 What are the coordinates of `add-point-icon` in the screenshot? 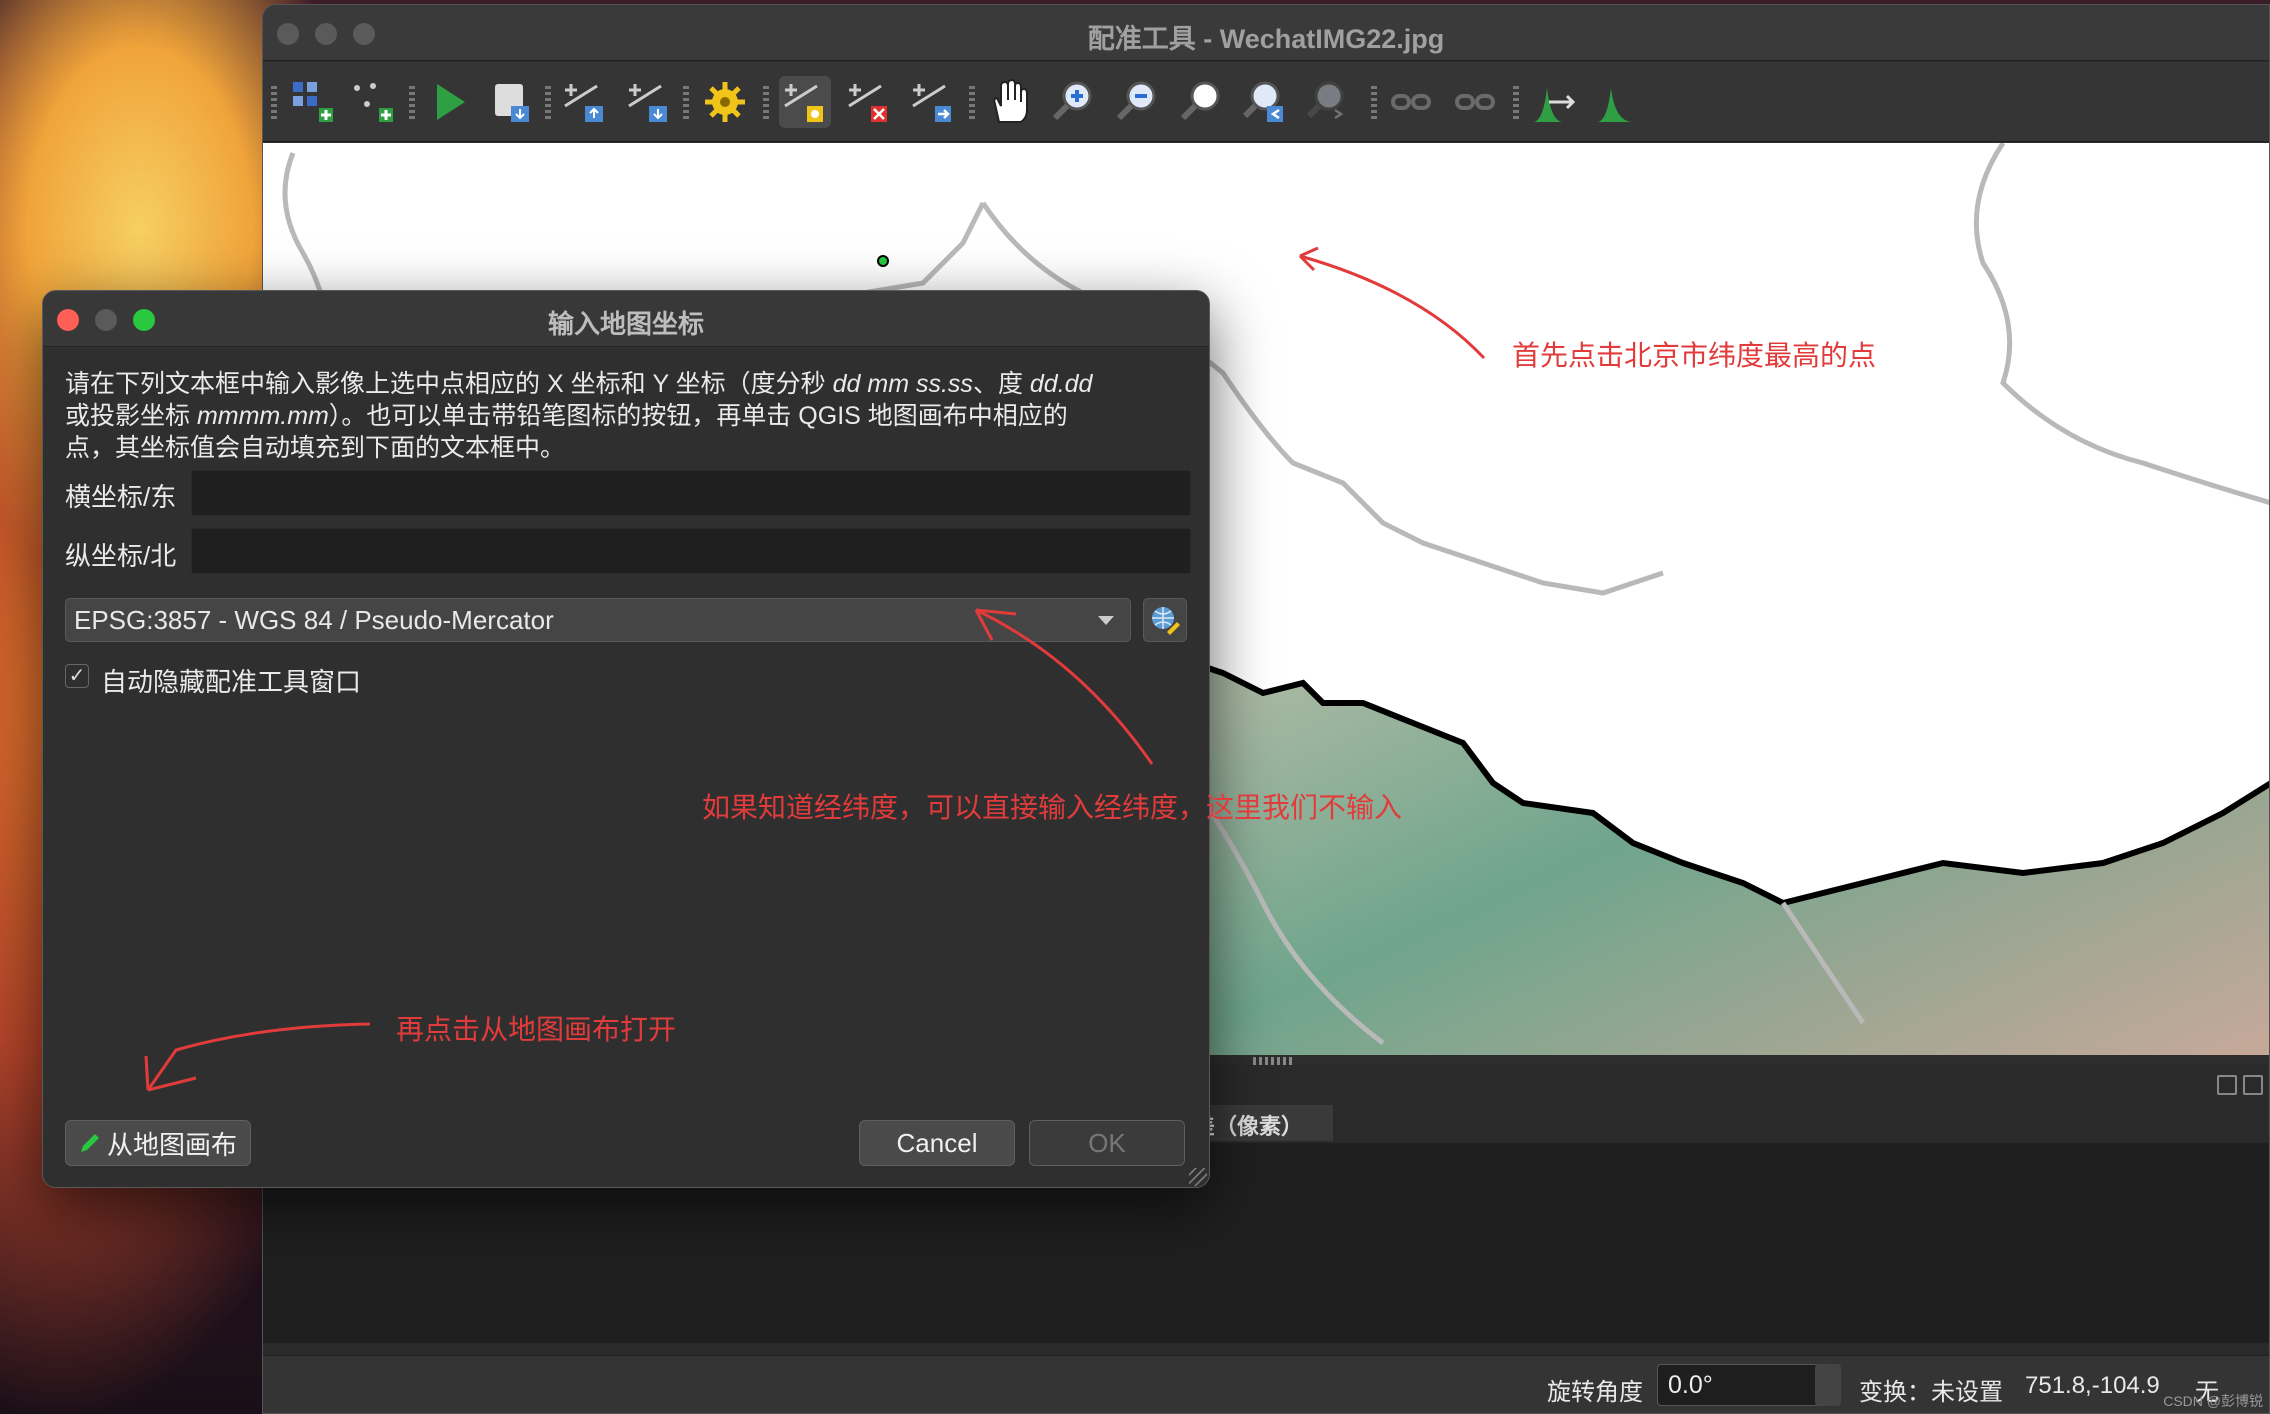 It's located at (373, 102).